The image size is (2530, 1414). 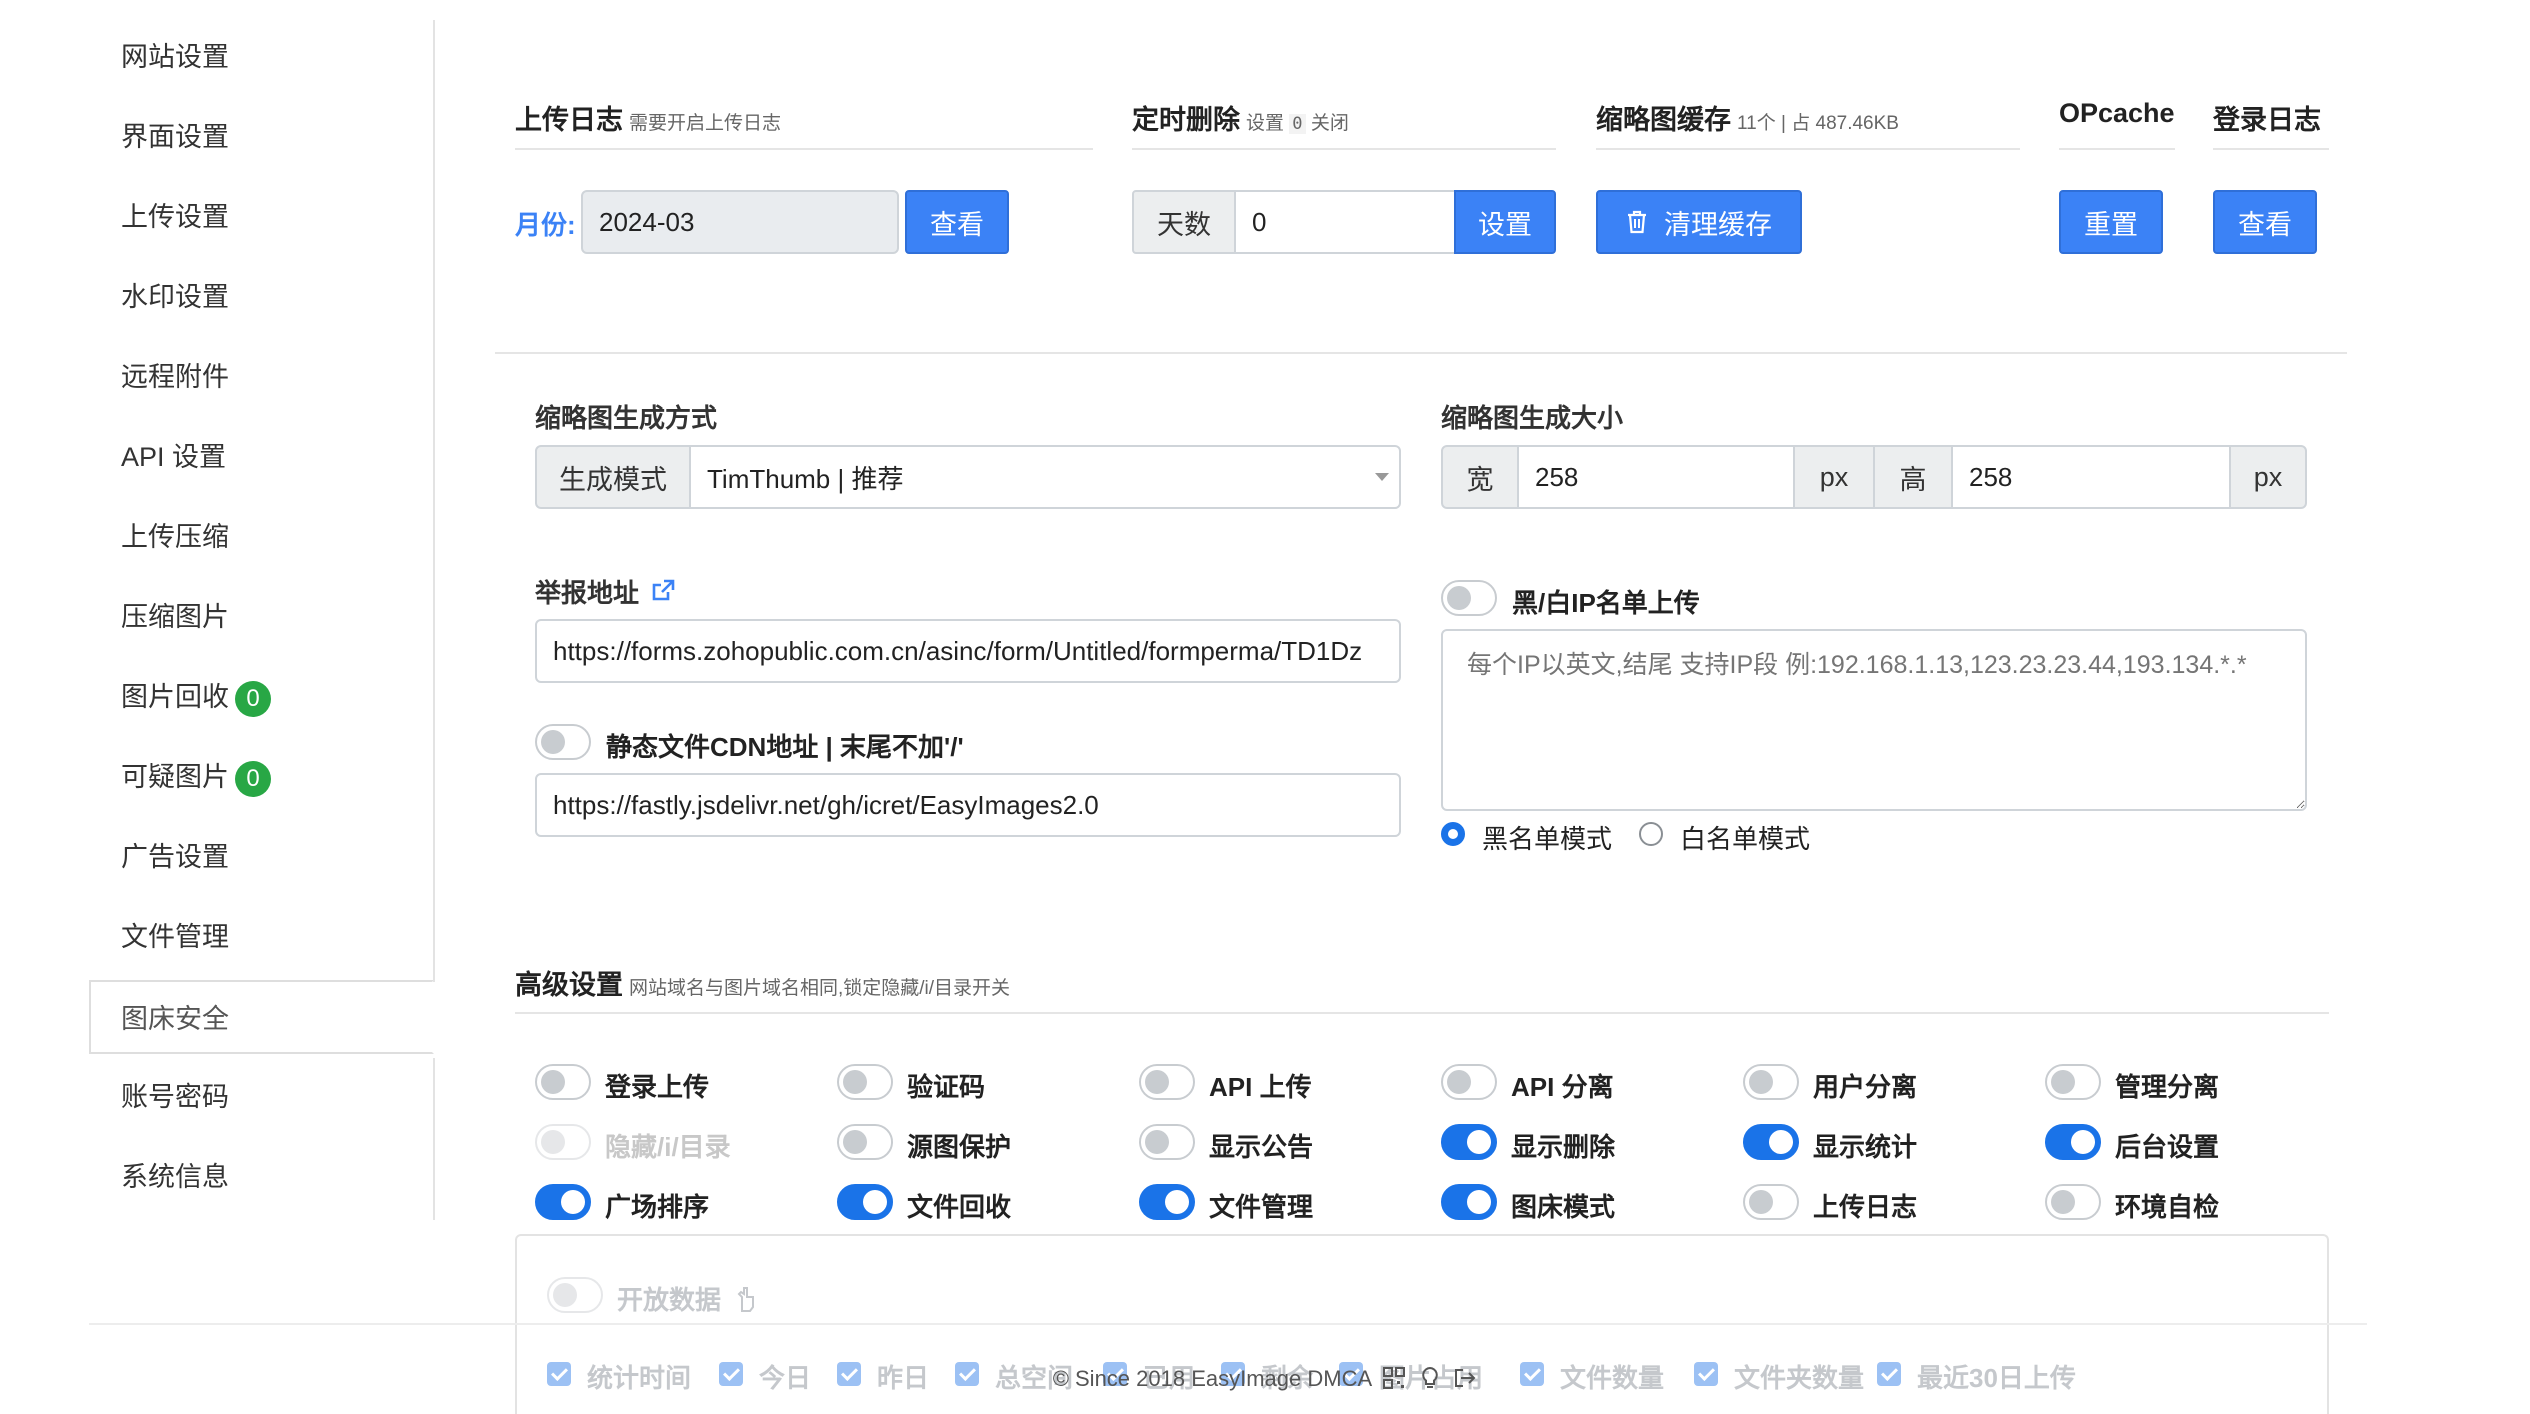 What do you see at coordinates (2267, 120) in the screenshot?
I see `login-log-title: 登录日志` at bounding box center [2267, 120].